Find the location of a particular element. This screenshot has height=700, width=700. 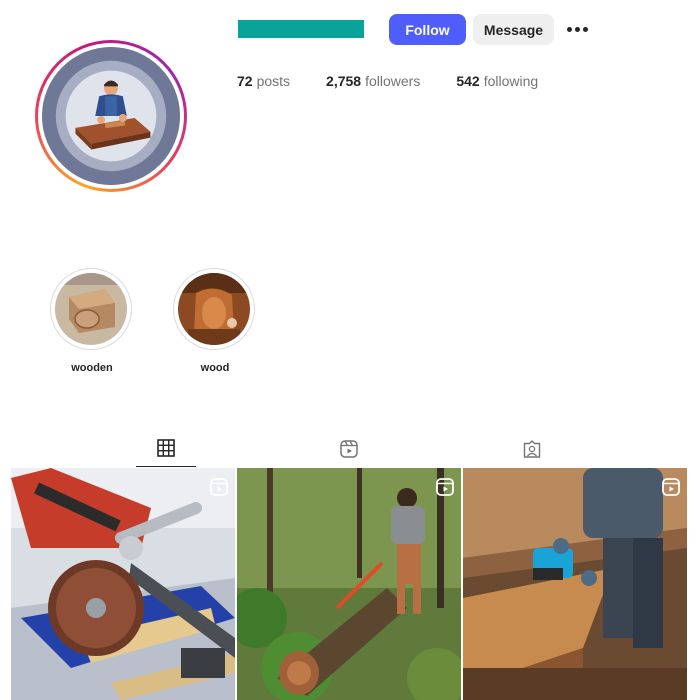

tab-tagged is located at coordinates (532, 448).